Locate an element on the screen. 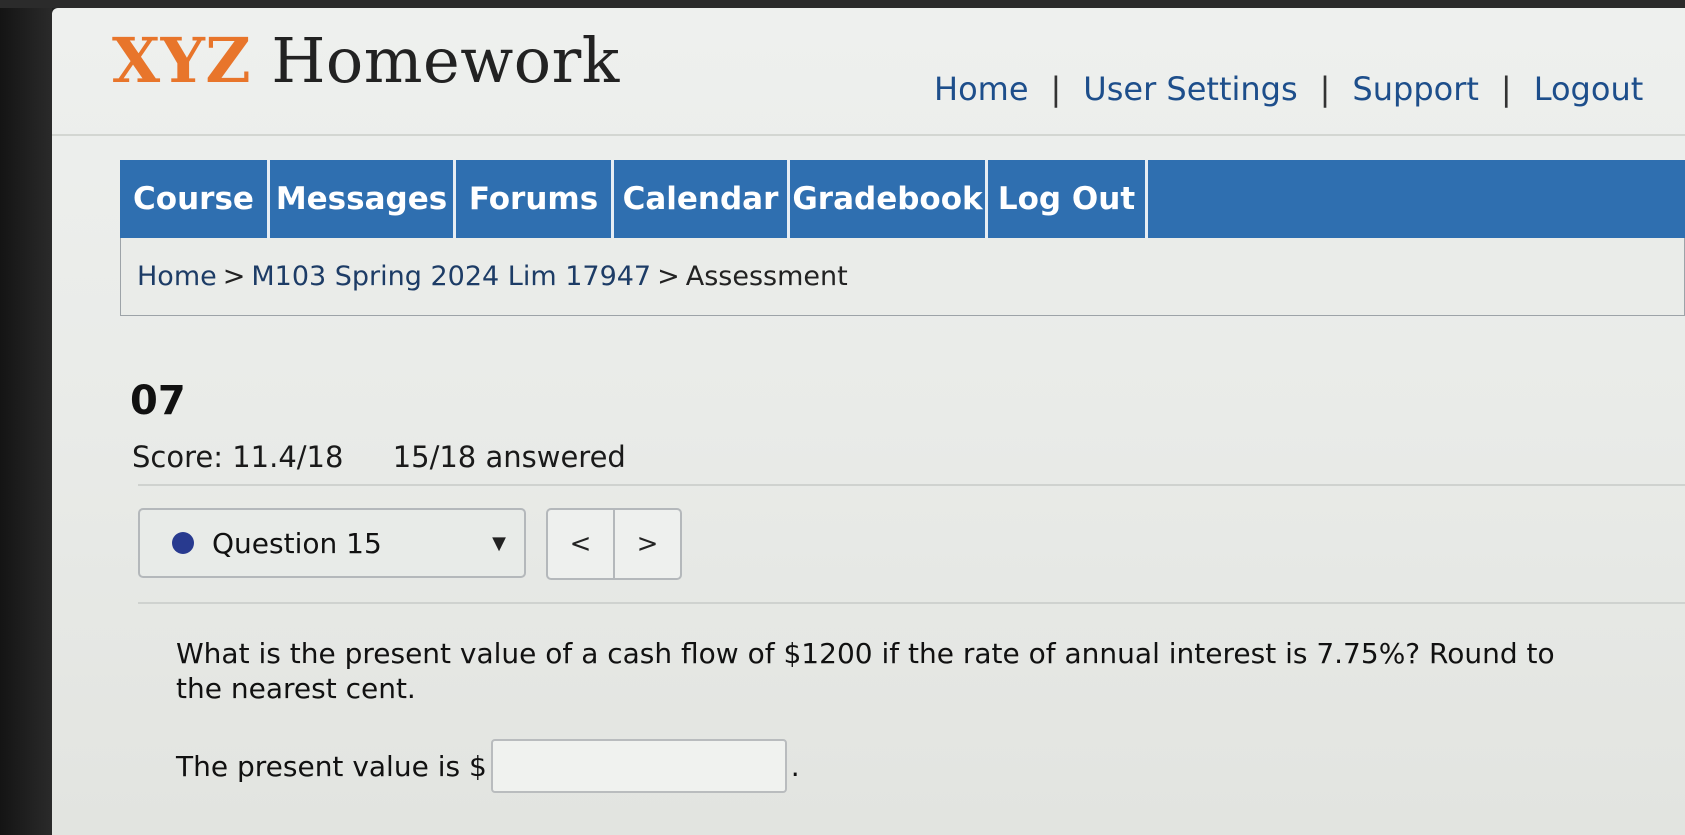 The height and width of the screenshot is (835, 1685). answer-prefix: The present value is $ is located at coordinates (331, 766).